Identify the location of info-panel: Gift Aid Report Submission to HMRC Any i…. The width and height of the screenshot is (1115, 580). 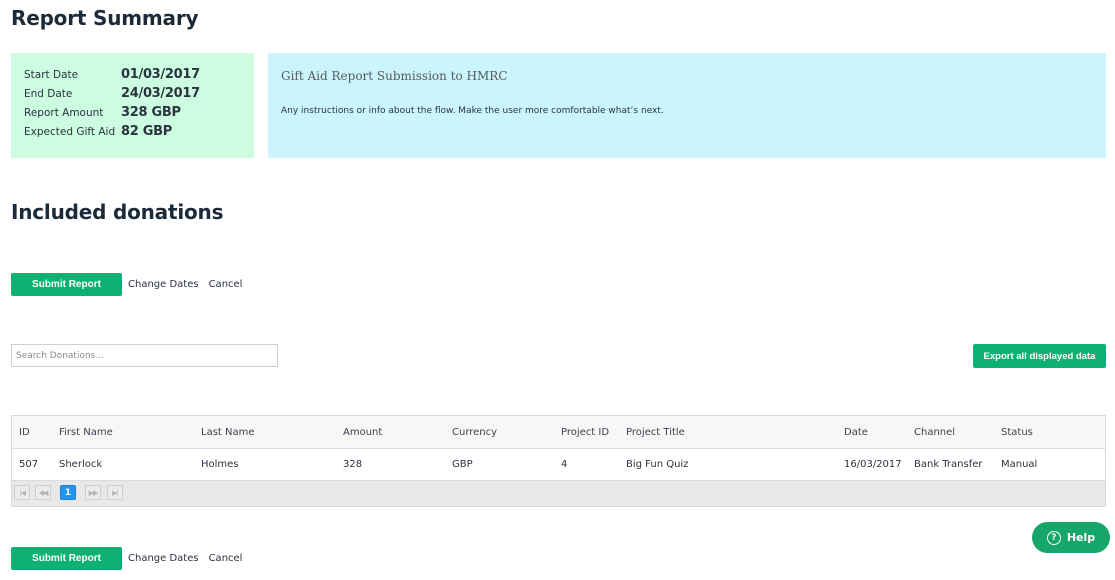
(687, 105).